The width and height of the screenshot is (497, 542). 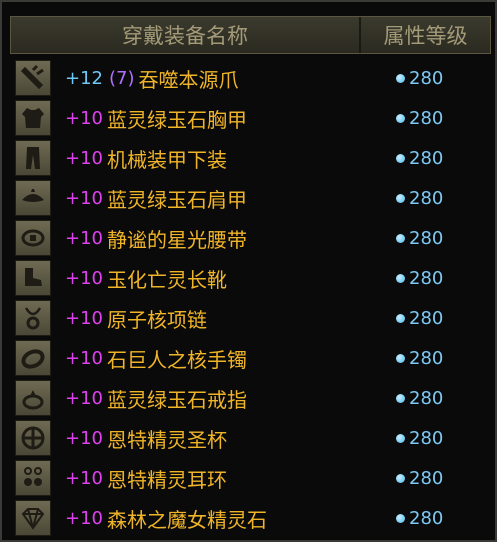 I want to click on table-header: 穿戴装备名称 属性等级, so click(x=250, y=35).